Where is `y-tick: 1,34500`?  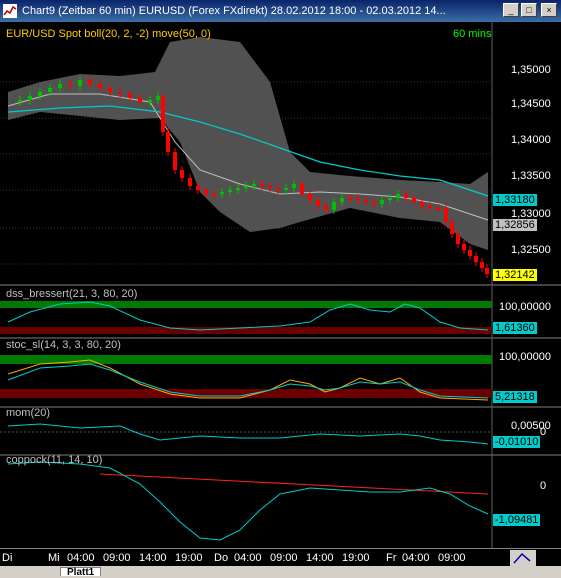
y-tick: 1,34500 is located at coordinates (531, 104).